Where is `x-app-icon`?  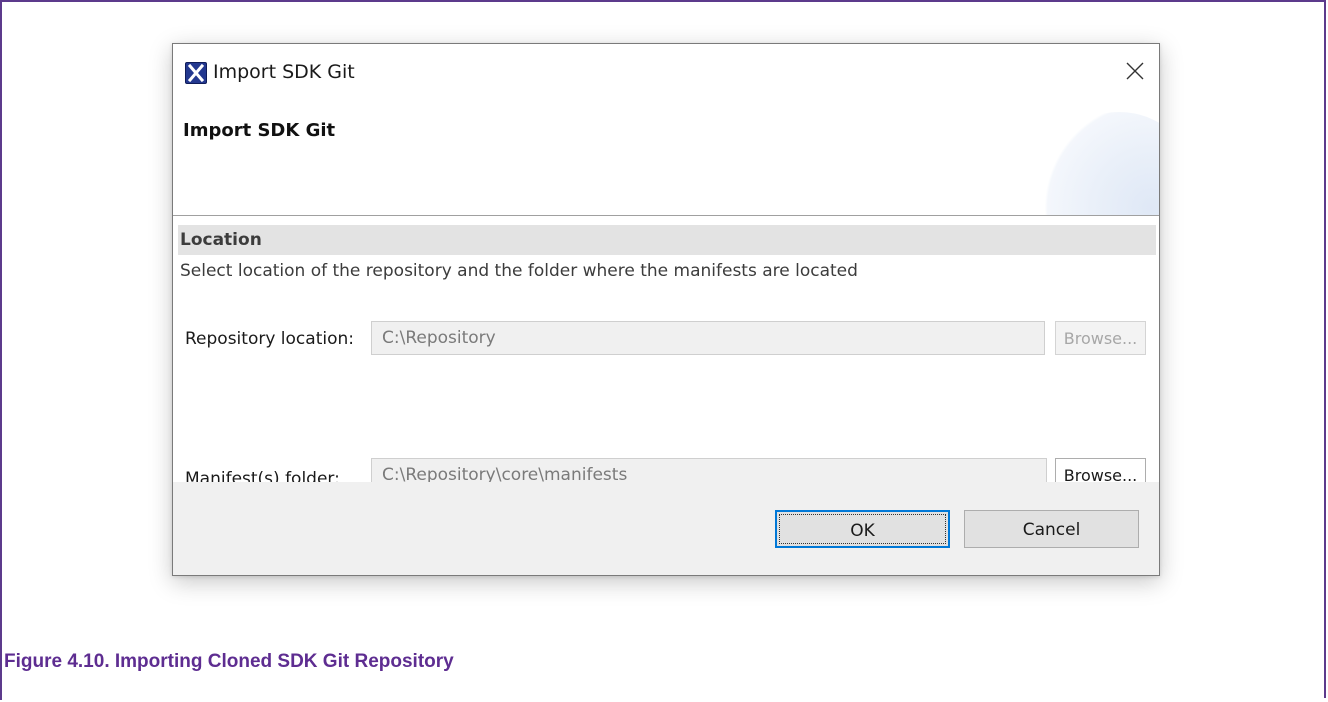
x-app-icon is located at coordinates (196, 73).